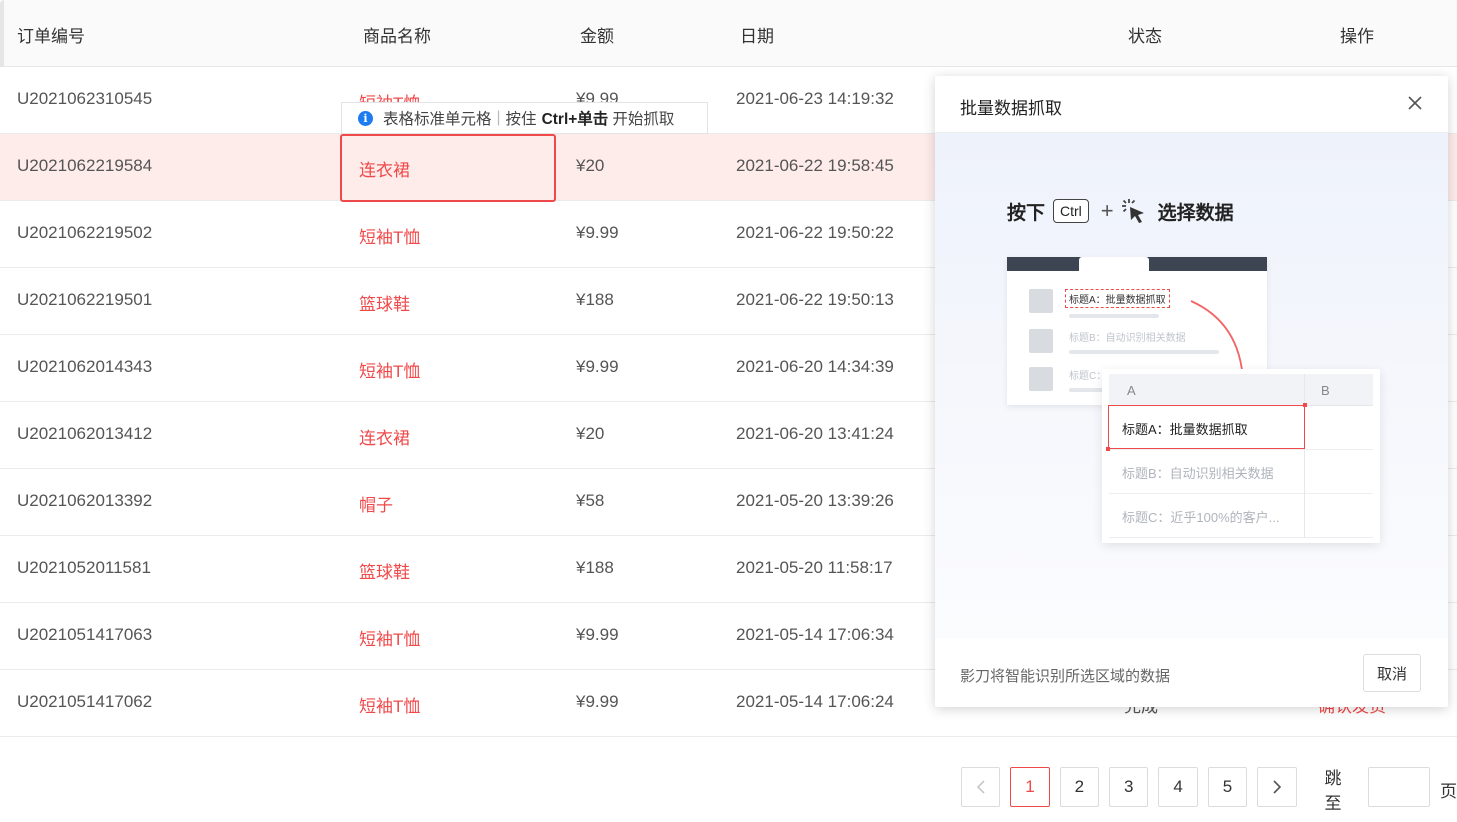  Describe the element at coordinates (384, 438) in the screenshot. I see `product-cell: 连衣裙` at that location.